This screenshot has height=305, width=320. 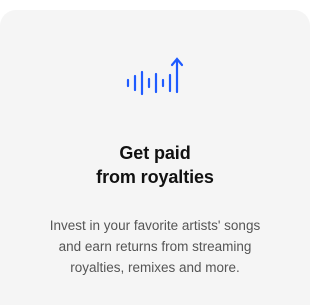 I want to click on card-title-line-1: Get paid, so click(x=155, y=153).